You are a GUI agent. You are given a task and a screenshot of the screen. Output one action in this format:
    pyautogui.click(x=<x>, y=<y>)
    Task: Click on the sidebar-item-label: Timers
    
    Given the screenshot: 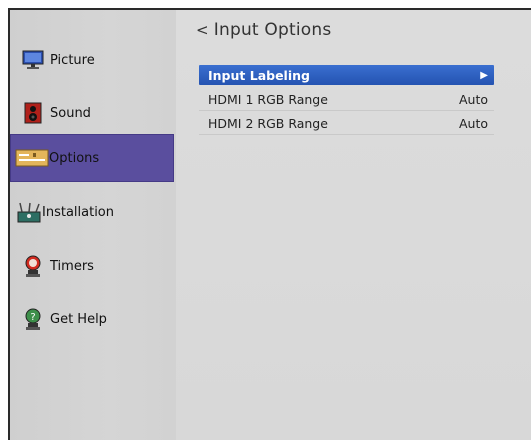 What is the action you would take?
    pyautogui.click(x=72, y=266)
    